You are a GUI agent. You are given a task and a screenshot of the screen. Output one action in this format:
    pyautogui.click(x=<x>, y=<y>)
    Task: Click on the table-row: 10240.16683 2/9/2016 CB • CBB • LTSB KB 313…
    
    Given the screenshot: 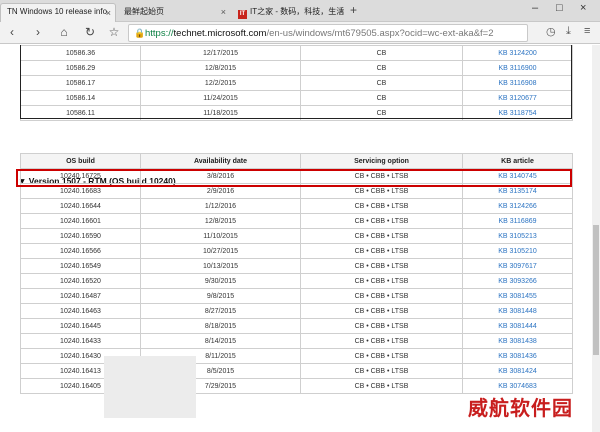 What is the action you would take?
    pyautogui.click(x=296, y=191)
    